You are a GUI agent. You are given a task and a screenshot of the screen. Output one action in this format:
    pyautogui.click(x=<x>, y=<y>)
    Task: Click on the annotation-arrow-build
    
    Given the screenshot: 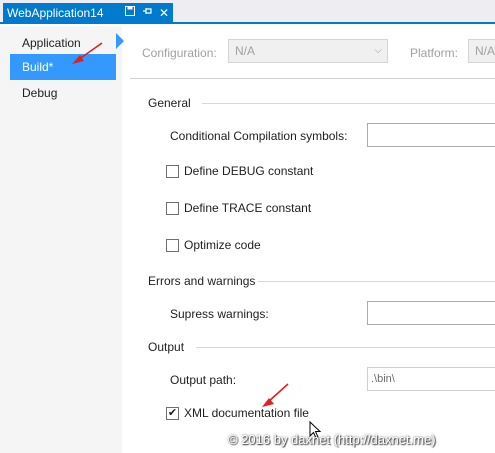 What is the action you would take?
    pyautogui.click(x=87, y=53)
    